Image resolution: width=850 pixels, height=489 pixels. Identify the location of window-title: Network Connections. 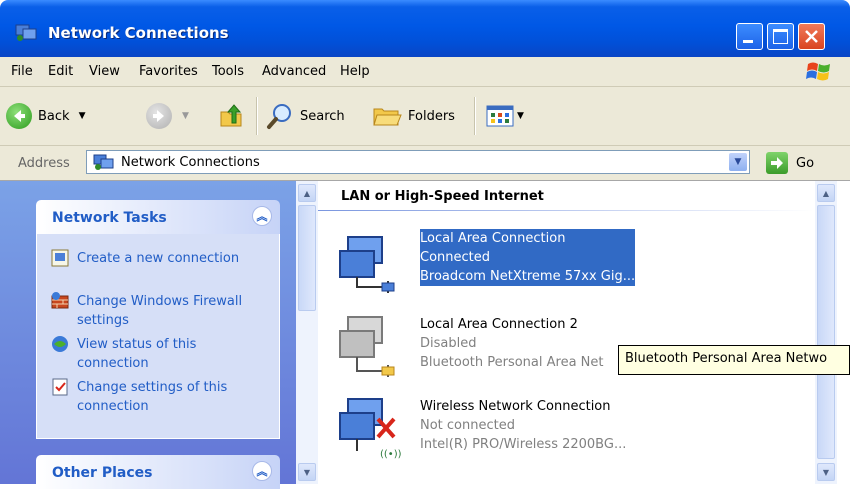
(138, 33).